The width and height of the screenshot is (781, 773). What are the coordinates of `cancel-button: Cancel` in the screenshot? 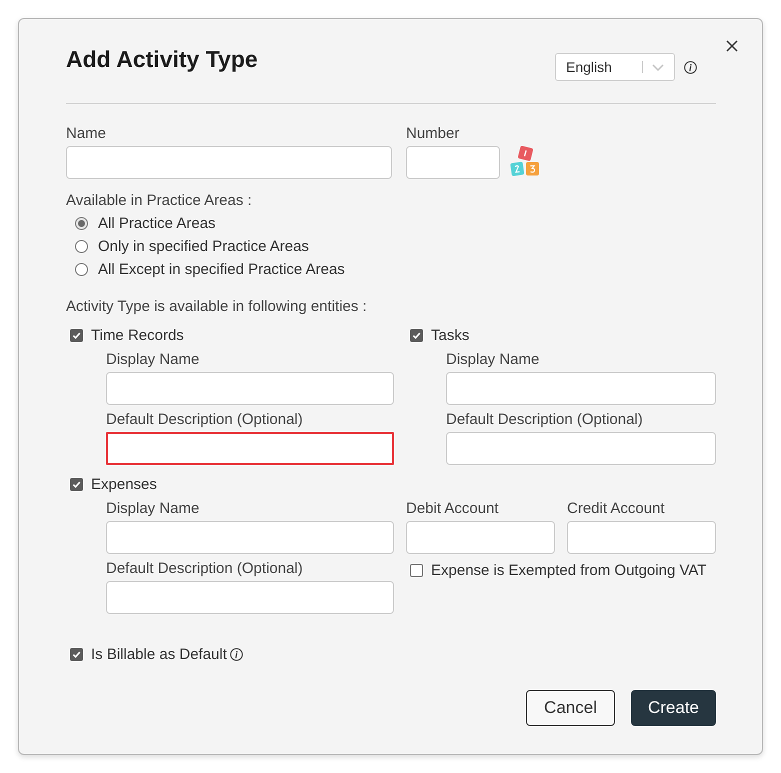 It's located at (570, 708).